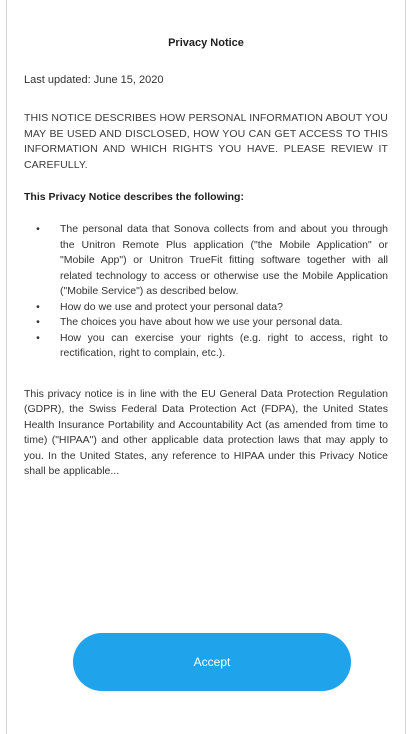 The image size is (414, 734). Describe the element at coordinates (206, 43) in the screenshot. I see `page-title: Privacy Notice` at that location.